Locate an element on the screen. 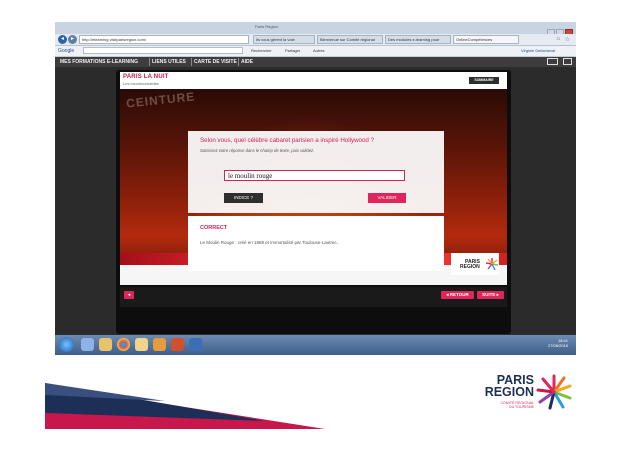 This screenshot has width=638, height=451. window-title: Paris Région is located at coordinates (266, 26).